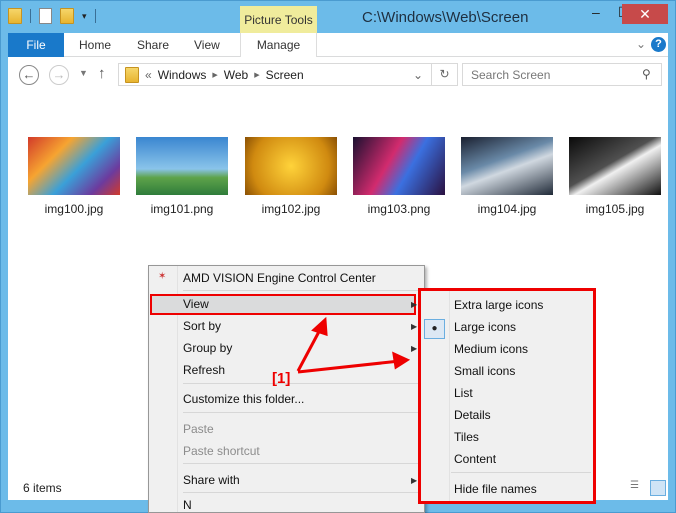 Image resolution: width=676 pixels, height=513 pixels. Describe the element at coordinates (353, 345) in the screenshot. I see `annotation-arrows` at that location.